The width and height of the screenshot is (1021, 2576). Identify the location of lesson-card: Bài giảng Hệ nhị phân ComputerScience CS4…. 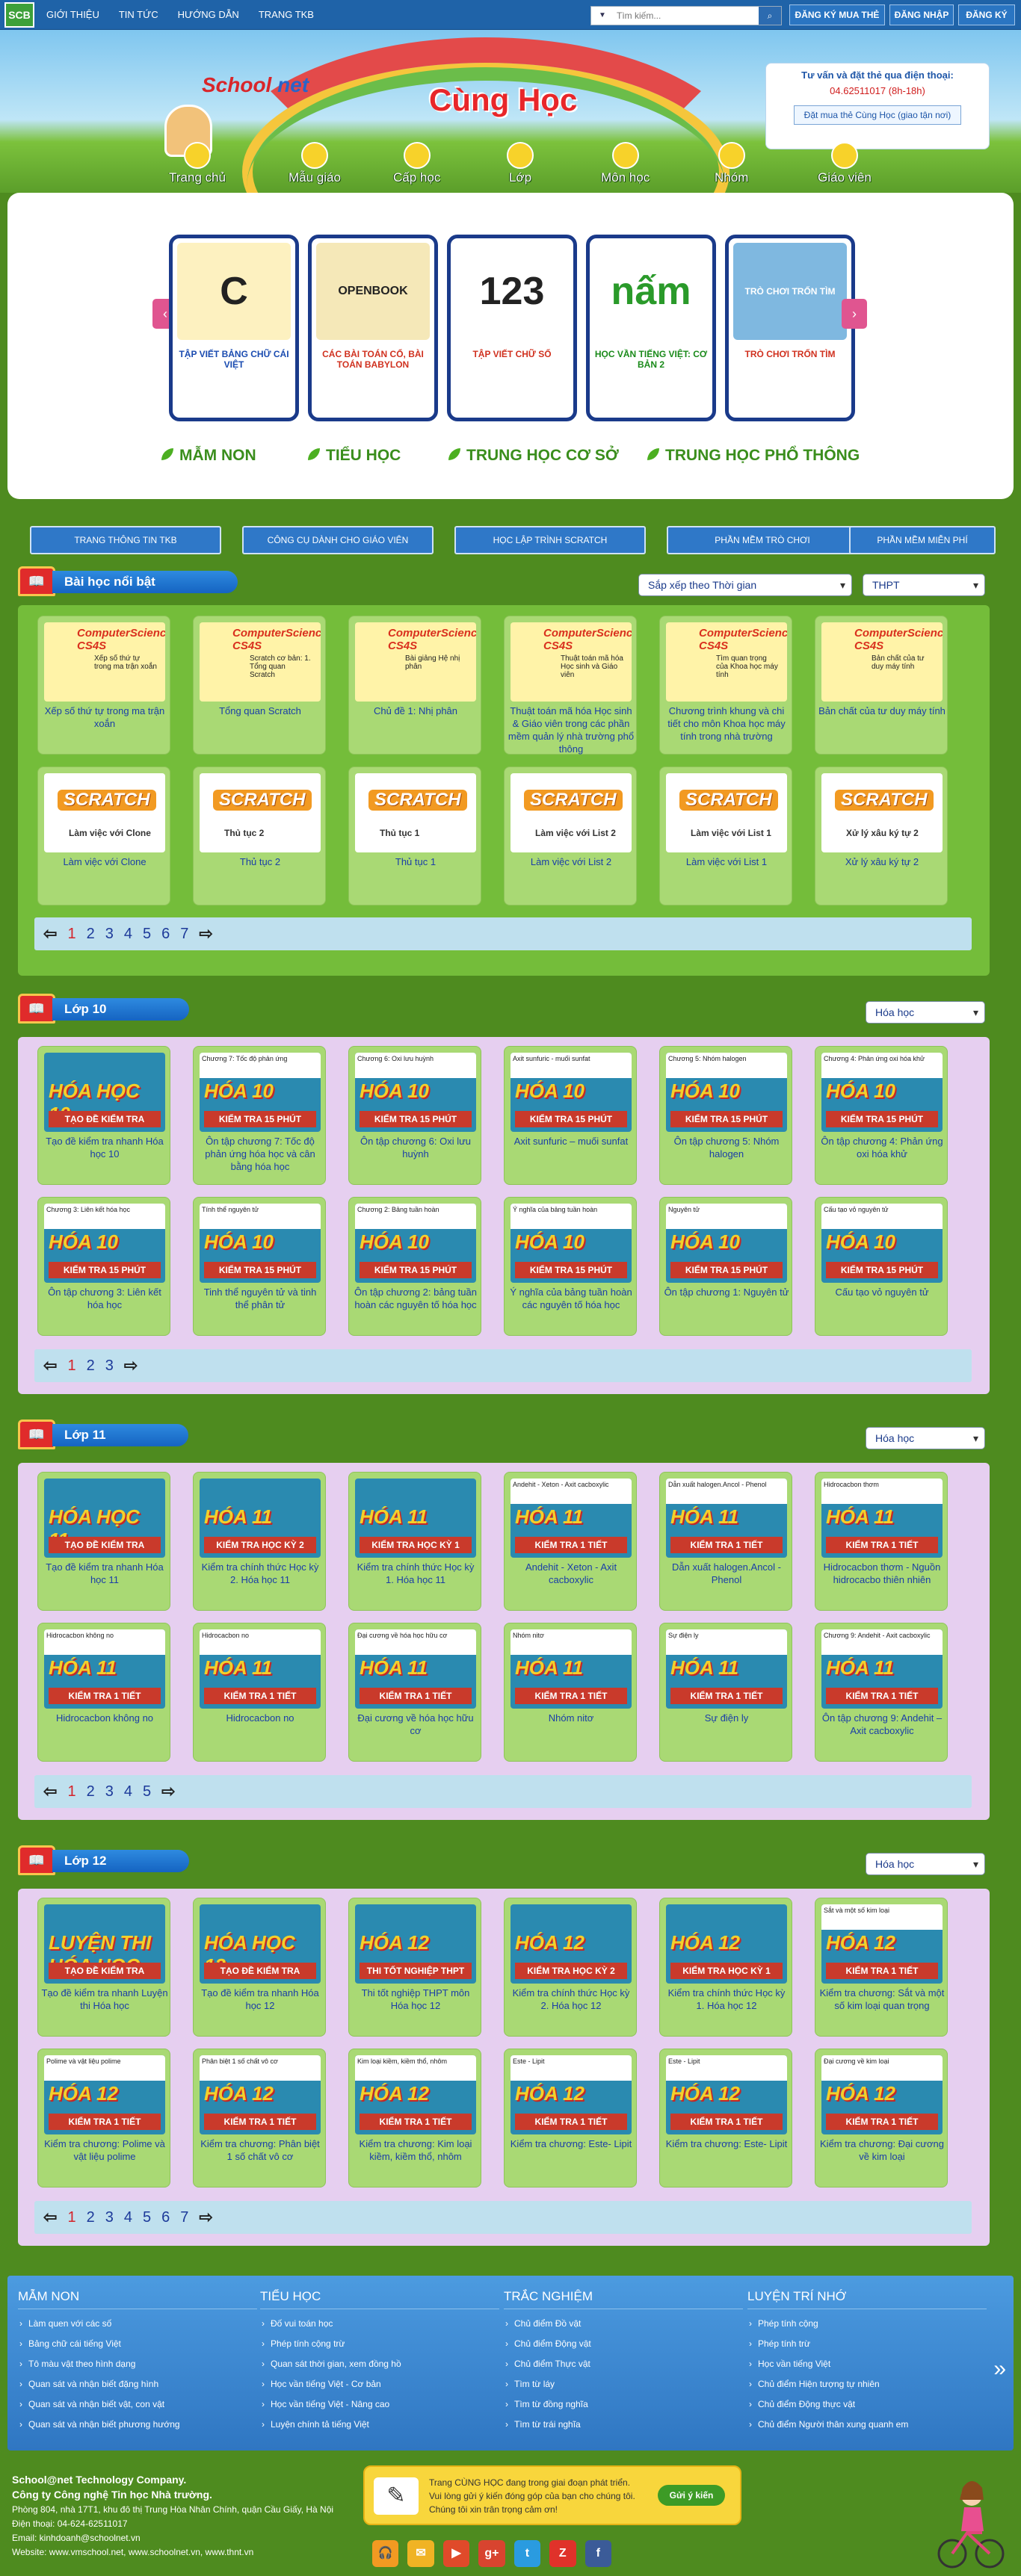
(414, 685).